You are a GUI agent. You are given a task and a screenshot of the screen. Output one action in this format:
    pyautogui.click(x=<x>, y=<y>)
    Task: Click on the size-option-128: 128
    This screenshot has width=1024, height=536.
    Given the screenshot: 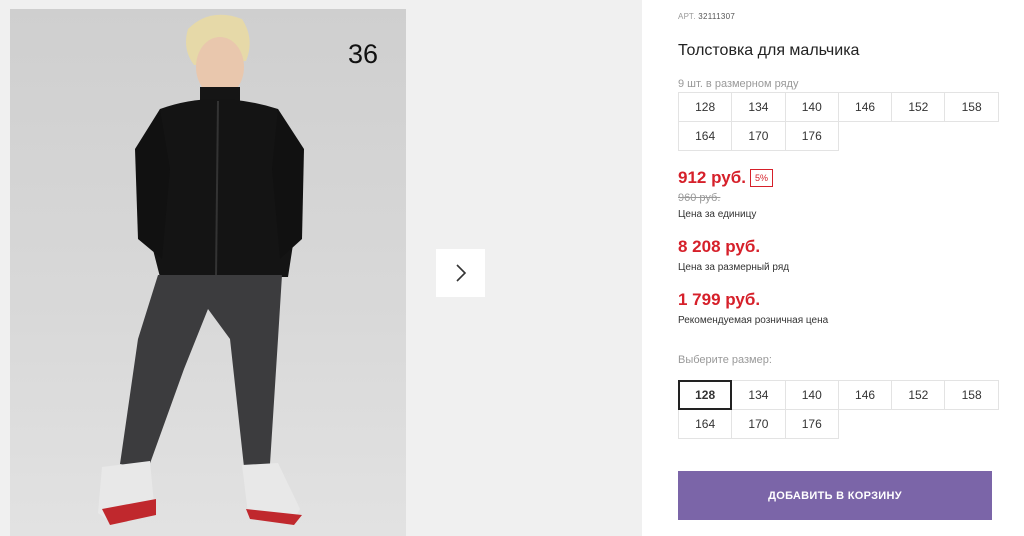 What is the action you would take?
    pyautogui.click(x=705, y=395)
    